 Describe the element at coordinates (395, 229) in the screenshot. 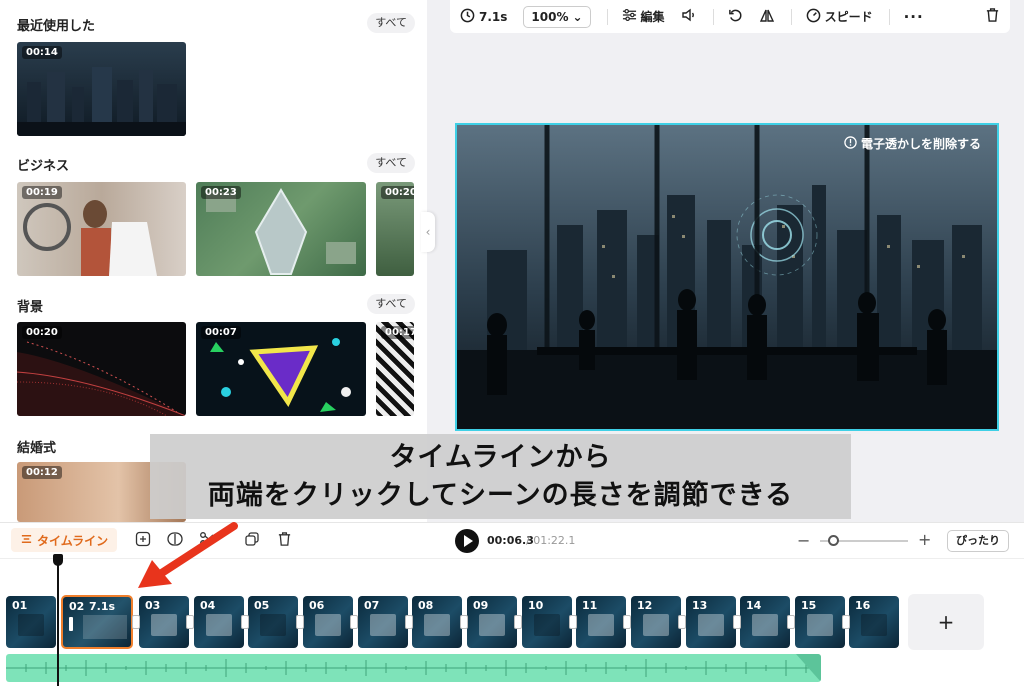

I see `media-thumb-plants: 00:20` at that location.